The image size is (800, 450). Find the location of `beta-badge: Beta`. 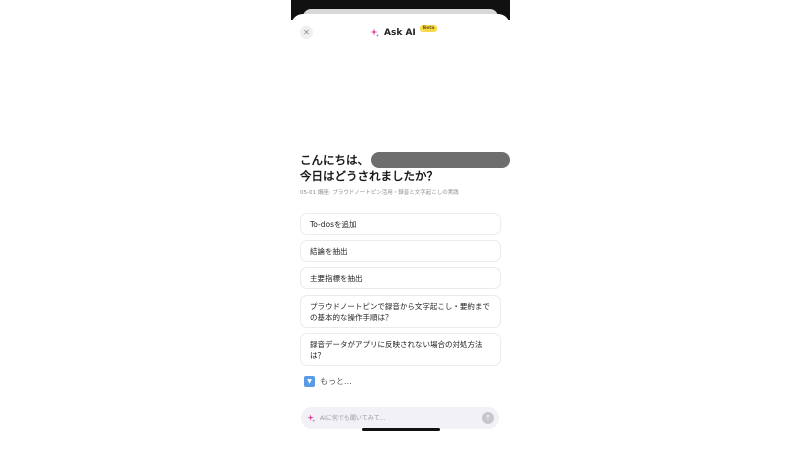

beta-badge: Beta is located at coordinates (428, 28).